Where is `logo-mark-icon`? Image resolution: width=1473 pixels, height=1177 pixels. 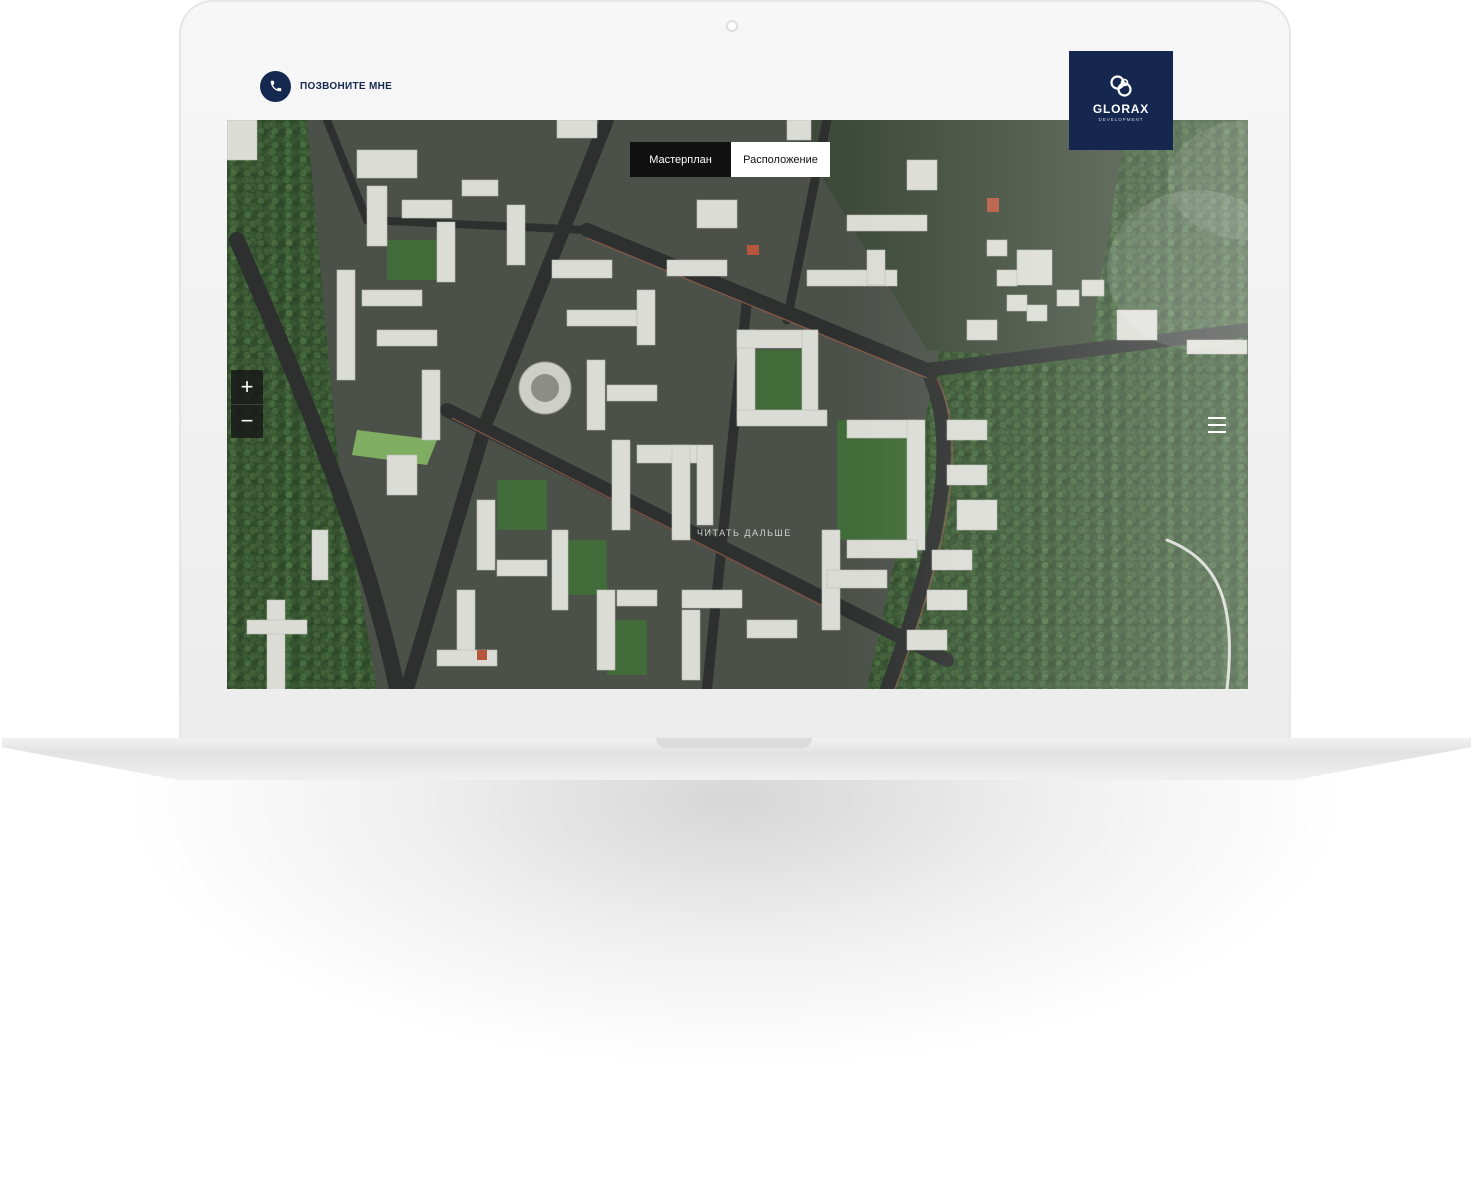
logo-mark-icon is located at coordinates (1121, 86).